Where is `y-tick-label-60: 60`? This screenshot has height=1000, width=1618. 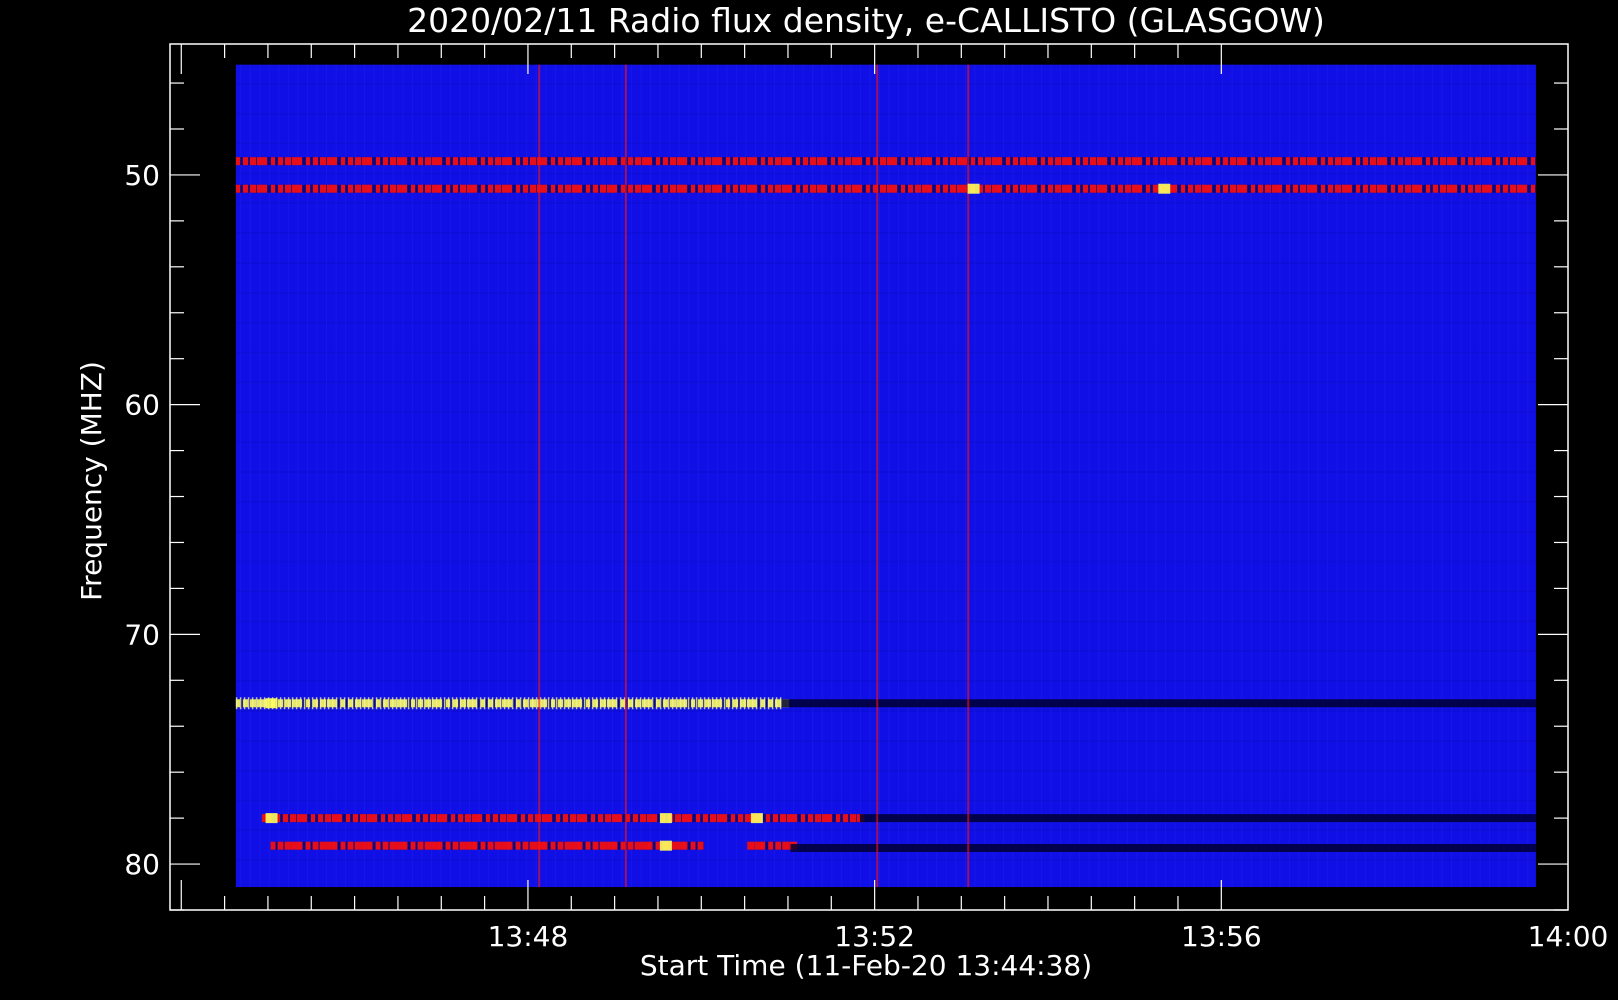 y-tick-label-60: 60 is located at coordinates (142, 405).